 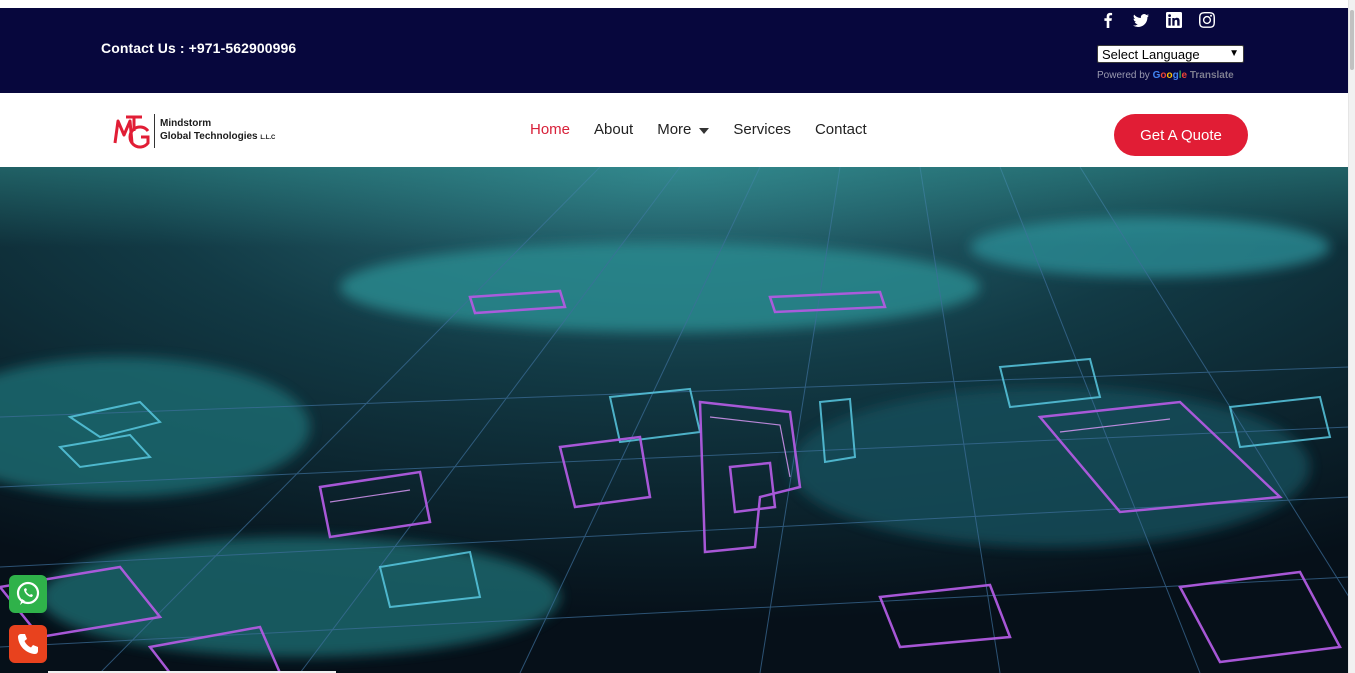 I want to click on translate-link: Translate, so click(x=1212, y=75).